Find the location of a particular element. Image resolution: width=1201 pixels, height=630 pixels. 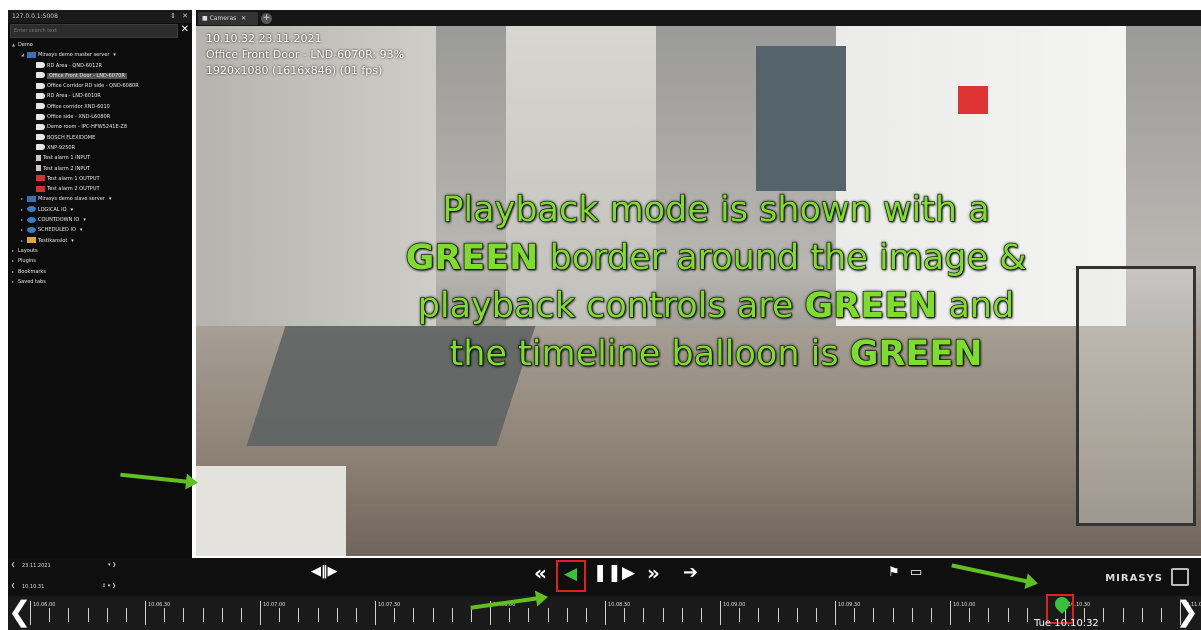

tree-node: ▲ Demo is located at coordinates (100, 45).